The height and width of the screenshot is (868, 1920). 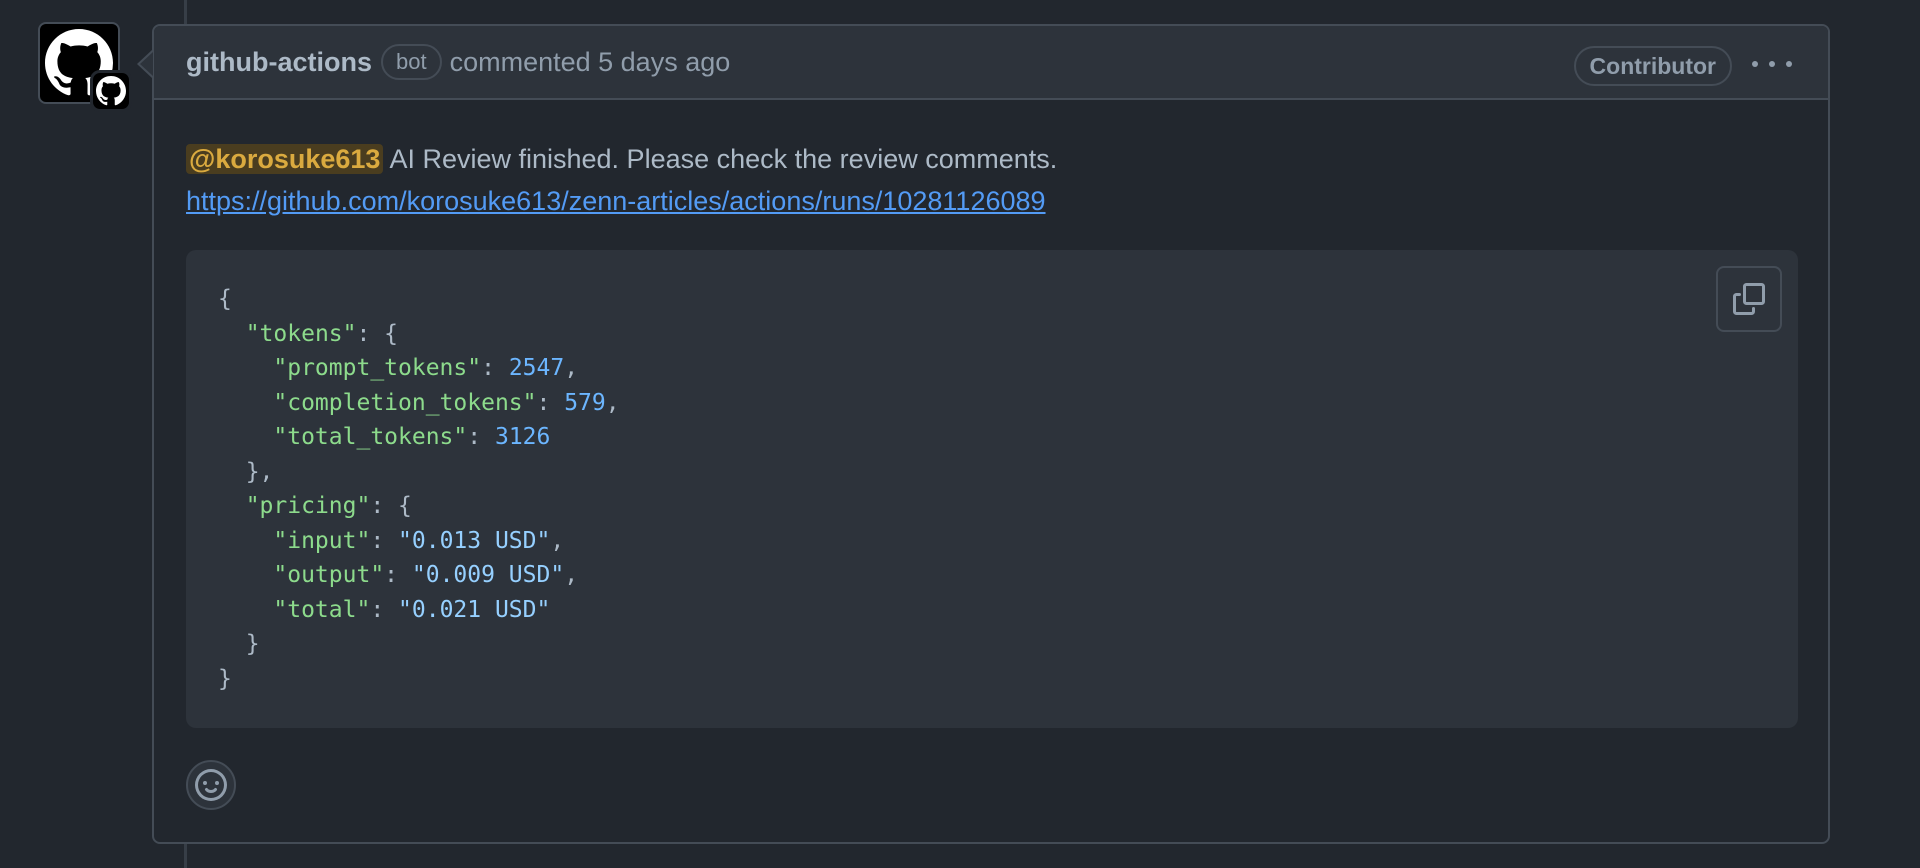 What do you see at coordinates (1652, 66) in the screenshot?
I see `contributor-badge: Contributor` at bounding box center [1652, 66].